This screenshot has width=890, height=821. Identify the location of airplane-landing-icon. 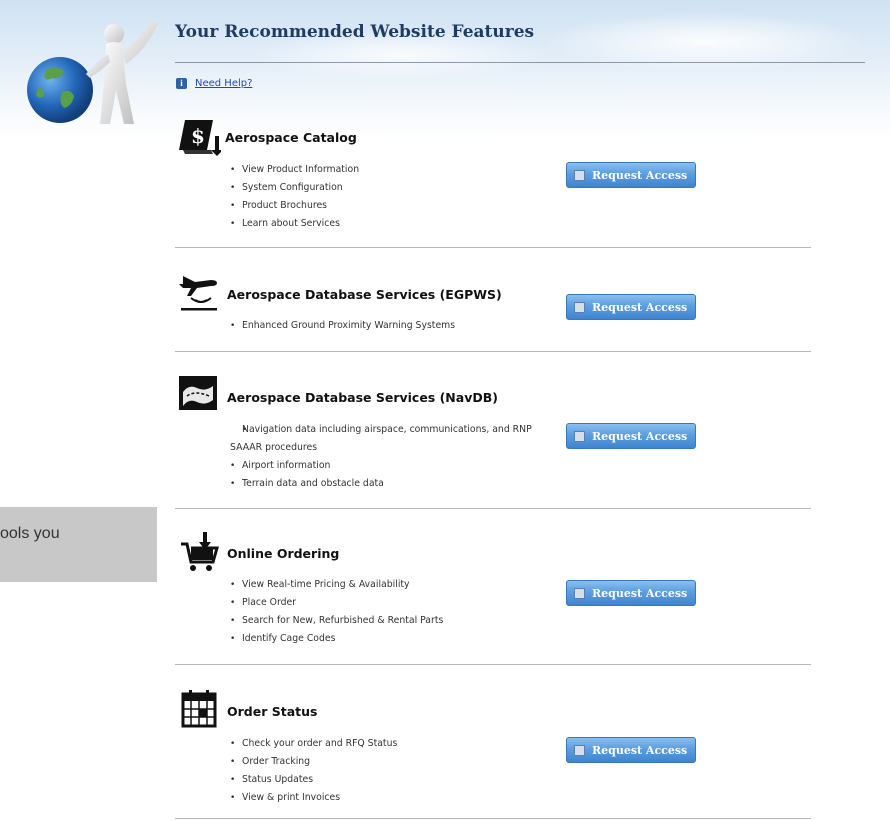
(198, 293).